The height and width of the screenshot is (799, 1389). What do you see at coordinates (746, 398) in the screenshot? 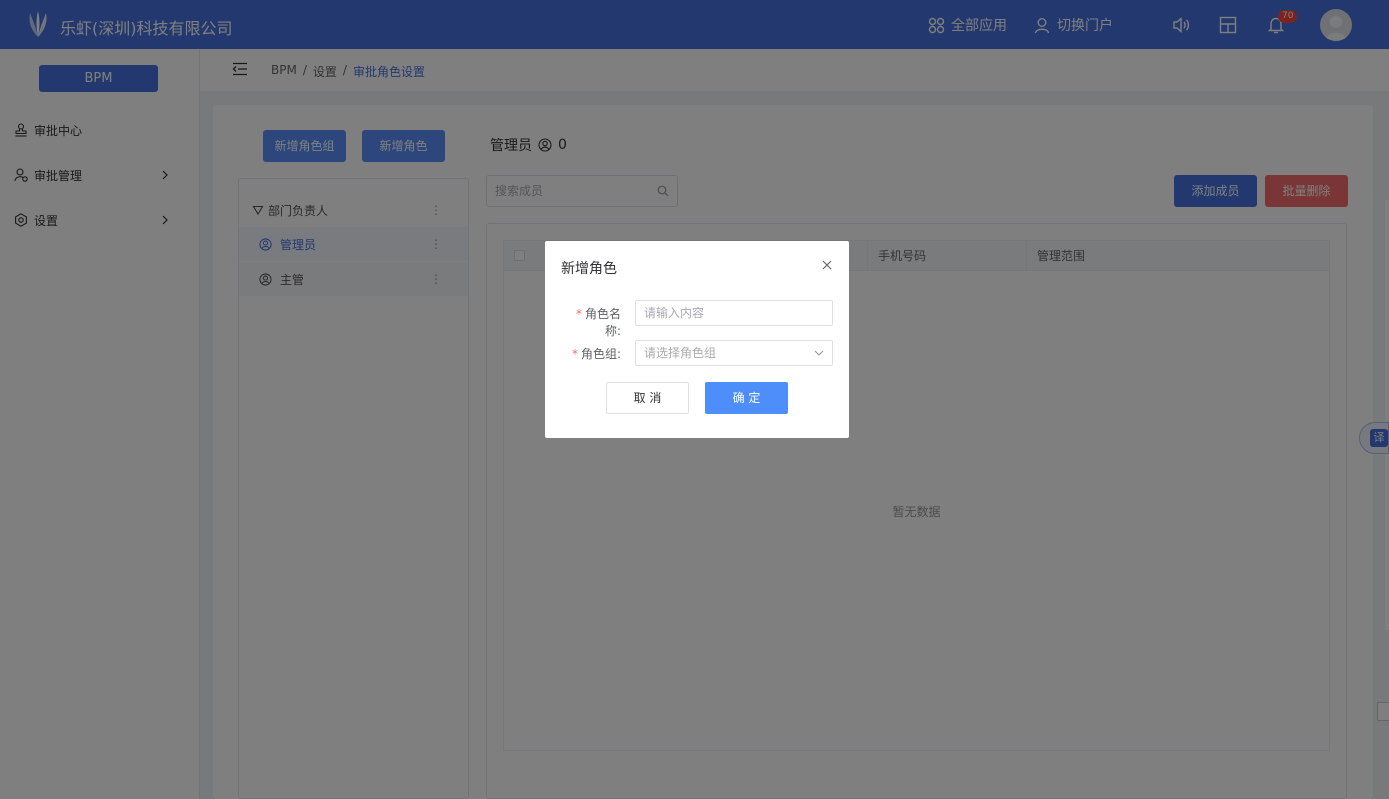
I see `confirm-button: 确 定` at bounding box center [746, 398].